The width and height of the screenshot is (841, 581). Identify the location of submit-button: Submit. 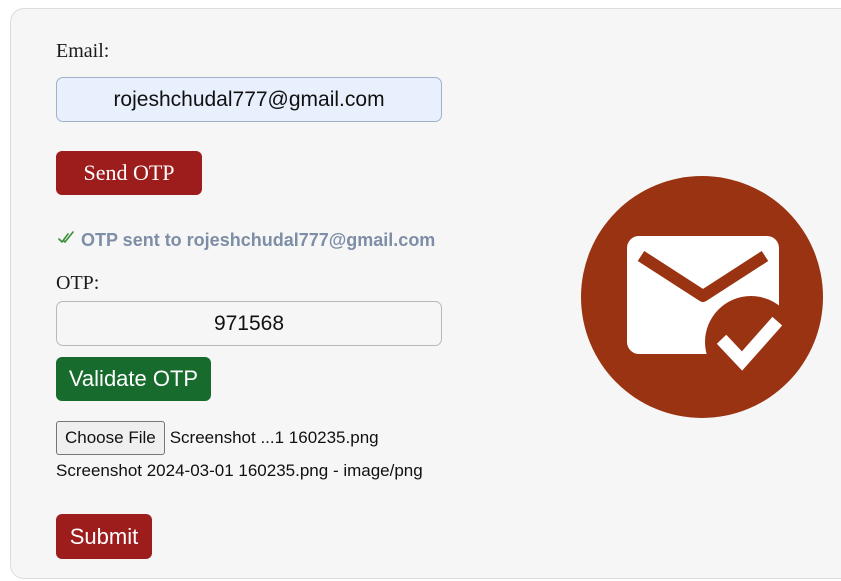
(104, 536).